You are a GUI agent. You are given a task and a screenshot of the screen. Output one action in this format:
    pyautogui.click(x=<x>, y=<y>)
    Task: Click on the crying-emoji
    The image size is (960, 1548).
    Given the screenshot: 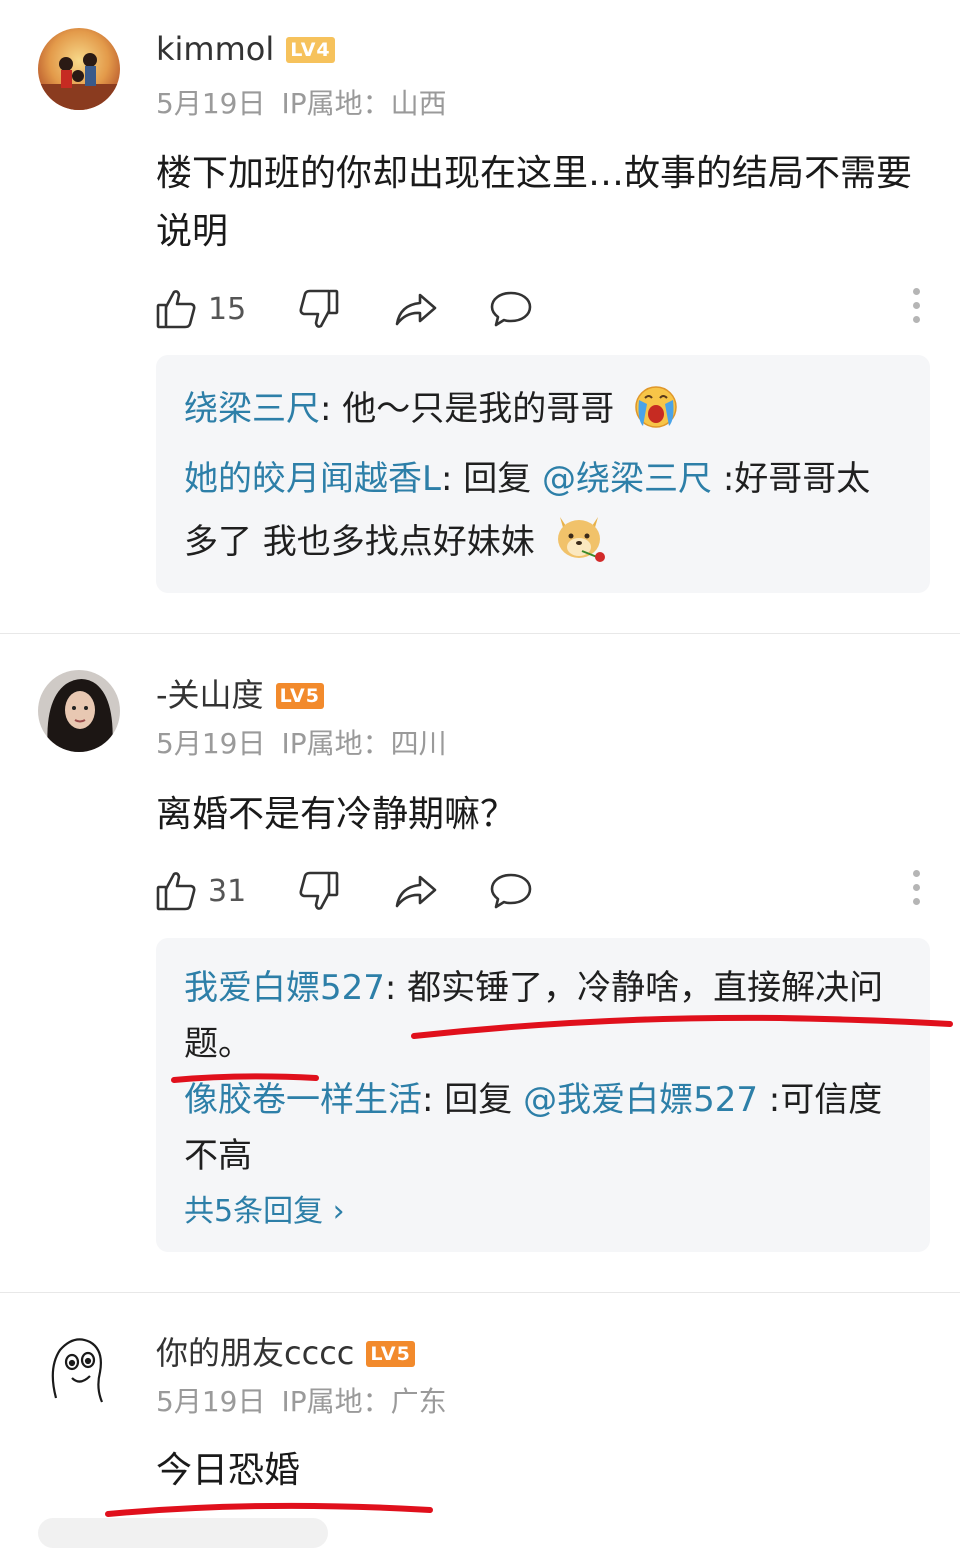 What is the action you would take?
    pyautogui.click(x=656, y=414)
    